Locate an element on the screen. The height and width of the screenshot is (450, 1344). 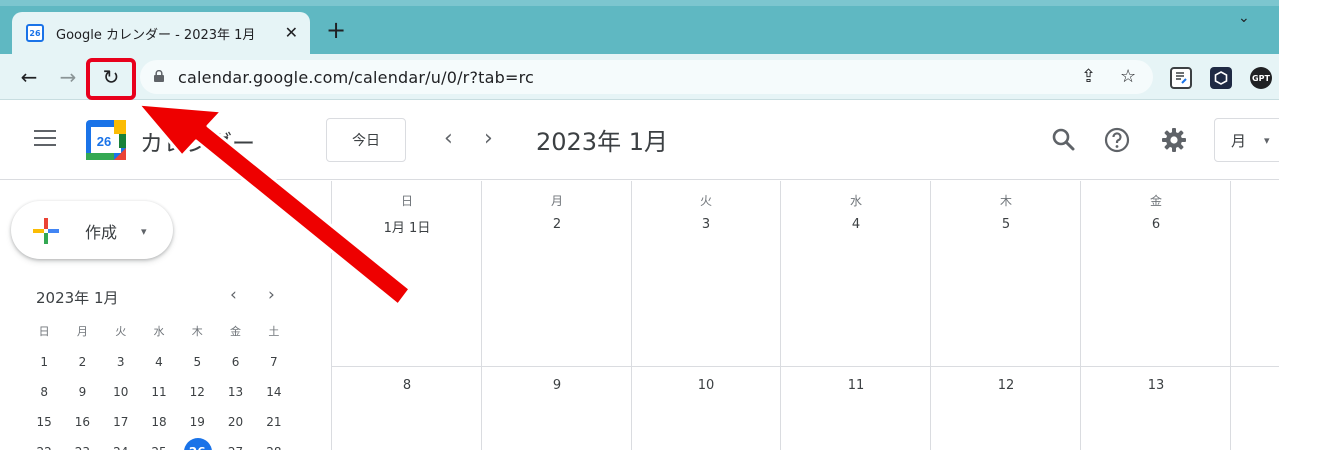
prev-month-icon: ‹ is located at coordinates (448, 138).